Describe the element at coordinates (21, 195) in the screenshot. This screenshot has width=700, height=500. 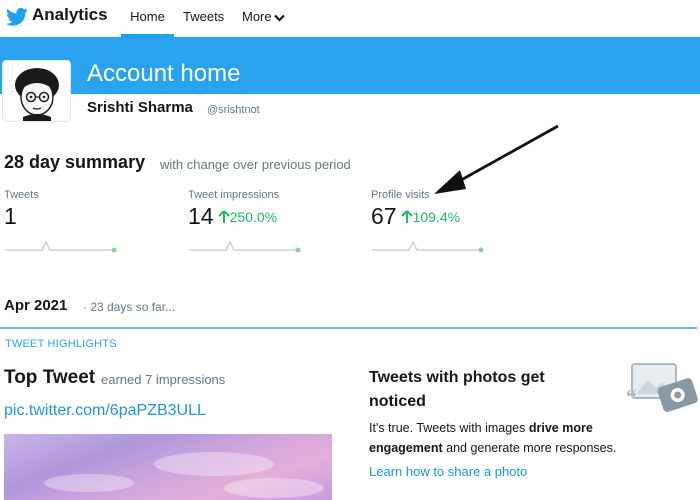
I see `stat-label: Tweets` at that location.